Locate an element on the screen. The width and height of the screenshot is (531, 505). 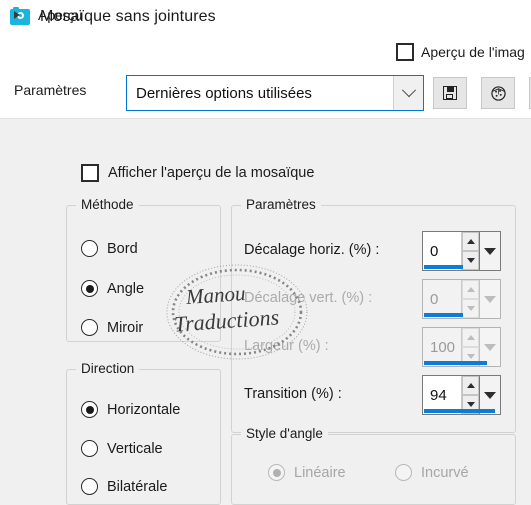
radio-methode-angle: Angle is located at coordinates (112, 288).